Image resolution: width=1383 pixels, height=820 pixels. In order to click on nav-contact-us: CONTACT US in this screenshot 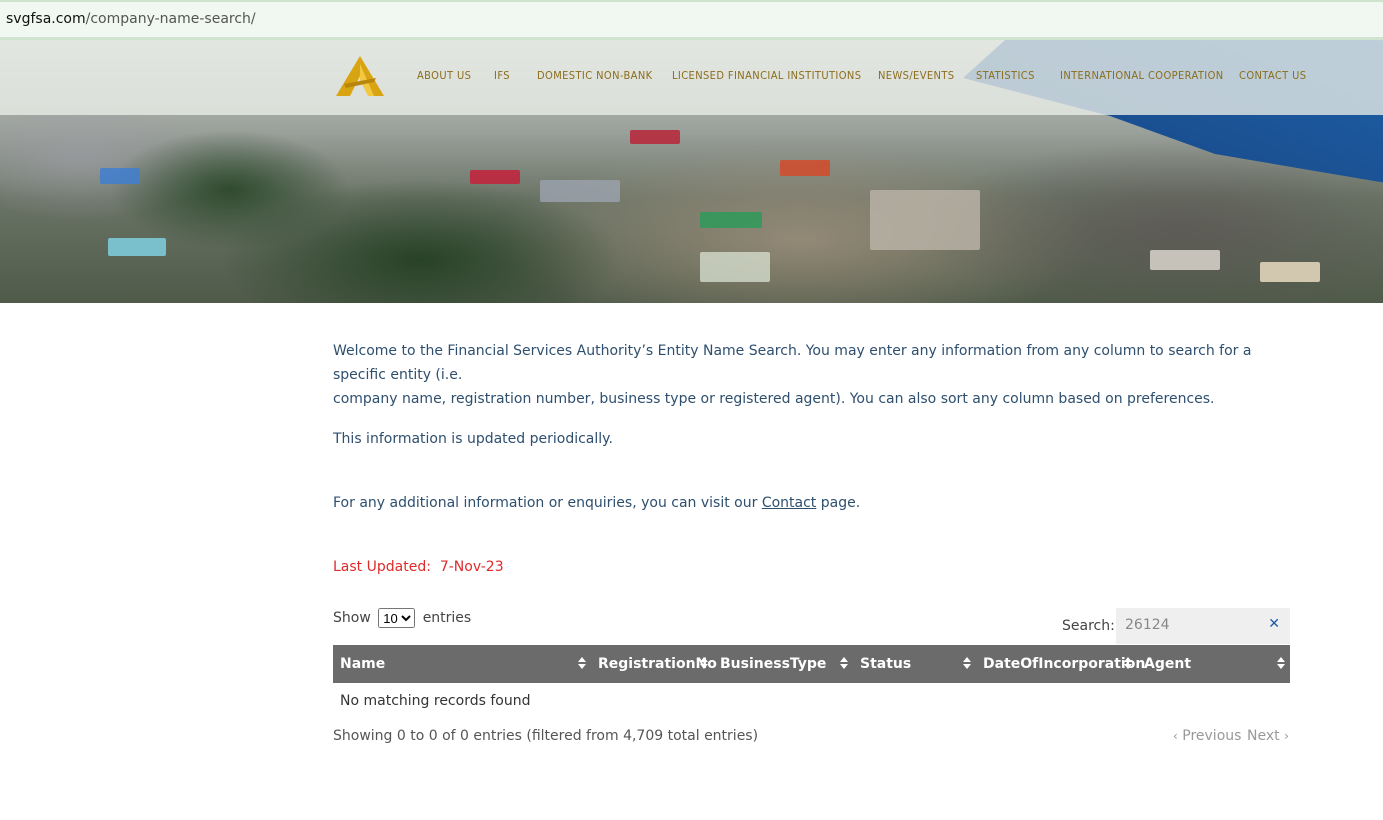, I will do `click(1273, 75)`.